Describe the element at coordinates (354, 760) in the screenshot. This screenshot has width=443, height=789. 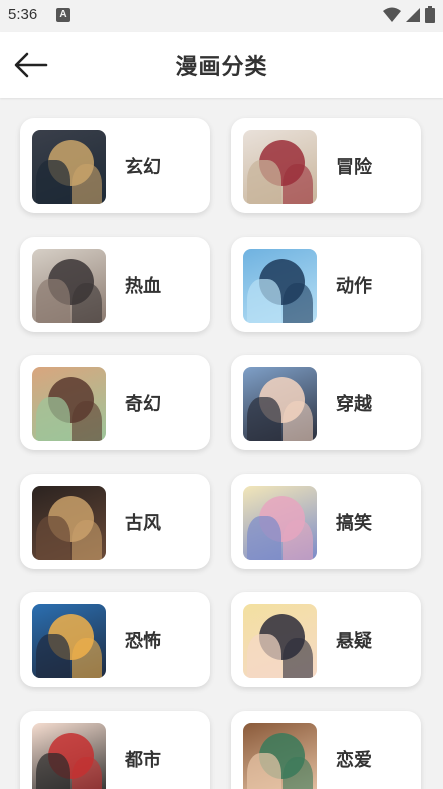
I see `category-label: 恋爱` at that location.